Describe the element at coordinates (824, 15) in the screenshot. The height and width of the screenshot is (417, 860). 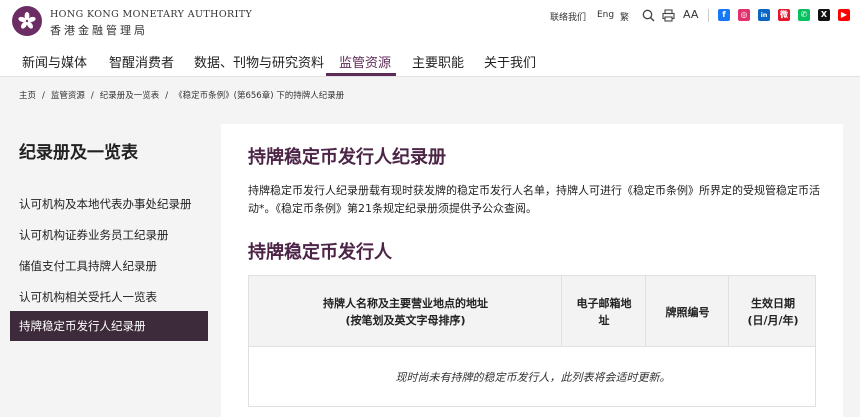
I see `x-icon: X` at that location.